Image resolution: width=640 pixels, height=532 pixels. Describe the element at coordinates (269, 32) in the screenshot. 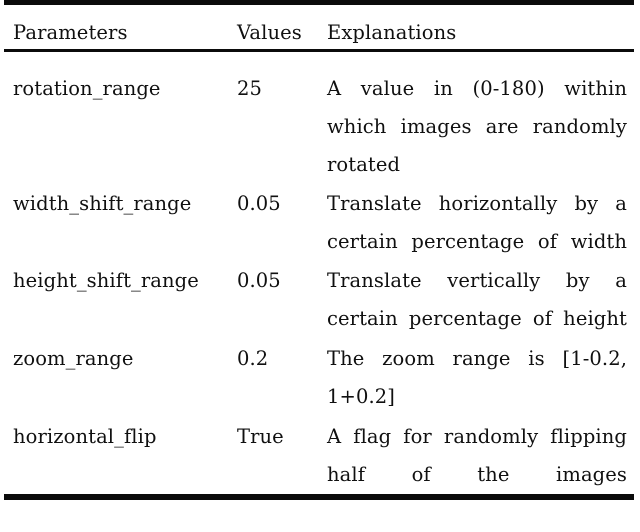

I see `column-header-values: Values` at that location.